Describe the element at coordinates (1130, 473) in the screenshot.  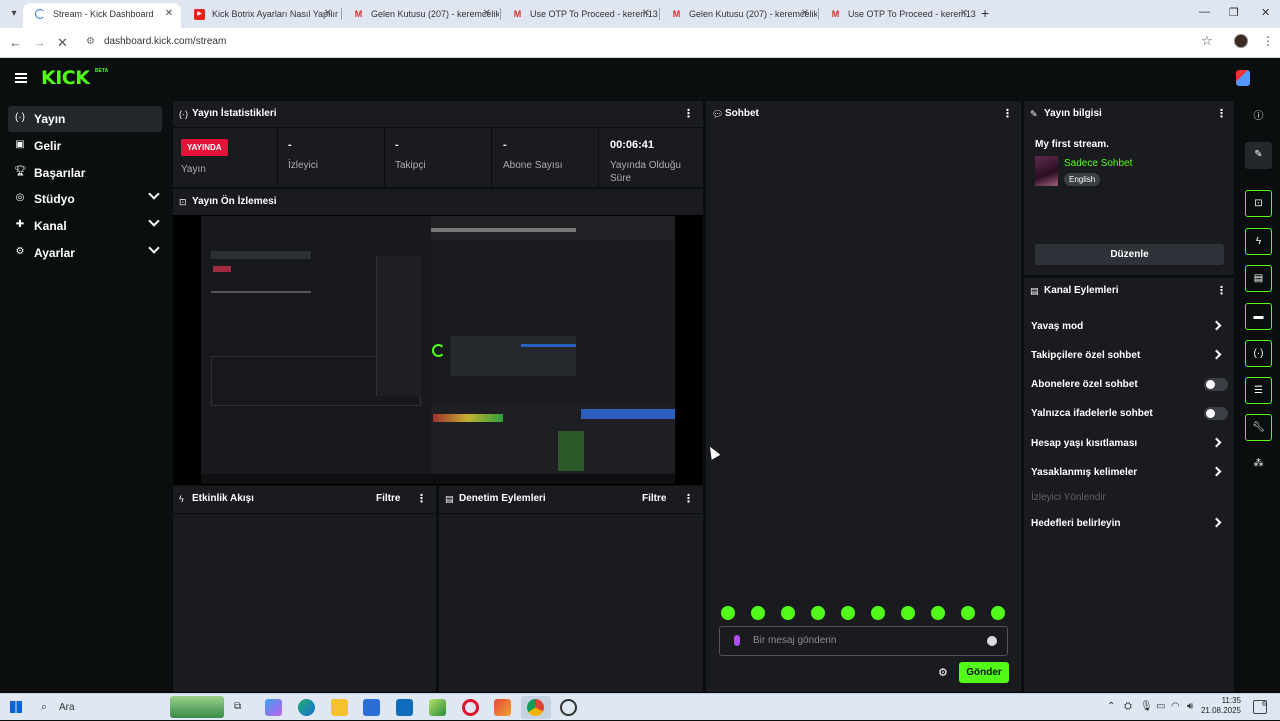
I see `banned-words-row: Yasaklanmış kelimeler` at that location.